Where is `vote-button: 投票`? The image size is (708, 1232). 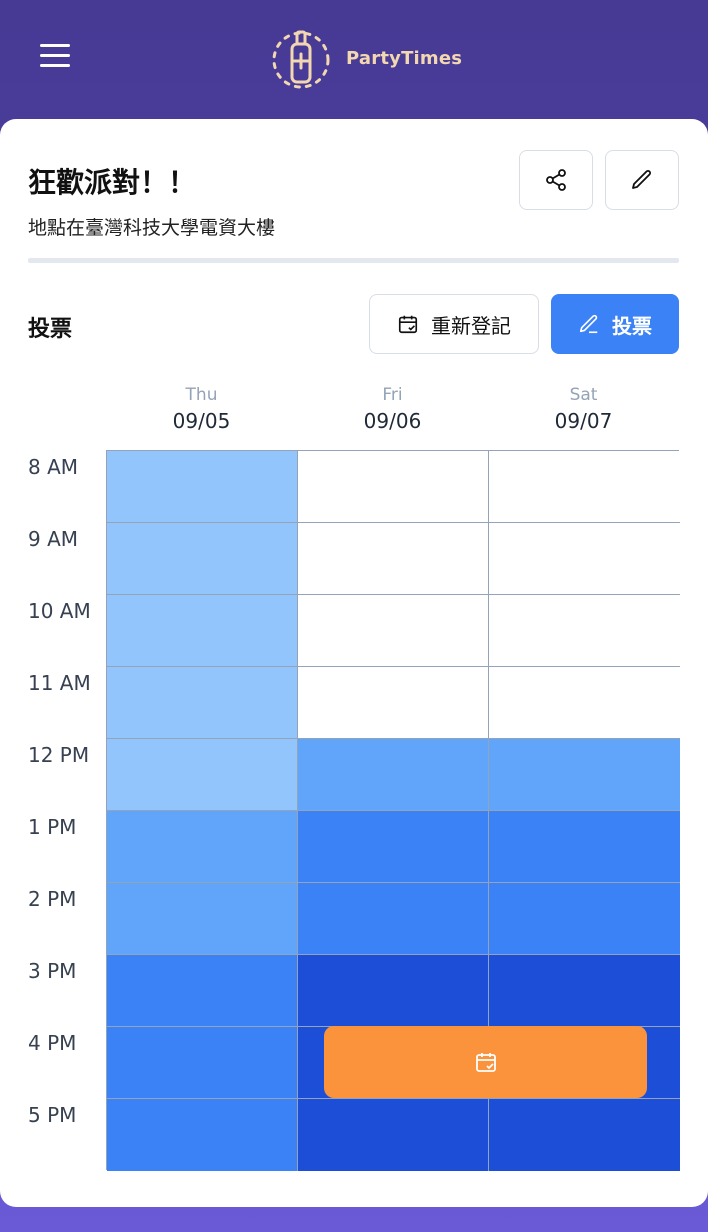
vote-button: 投票 is located at coordinates (615, 324).